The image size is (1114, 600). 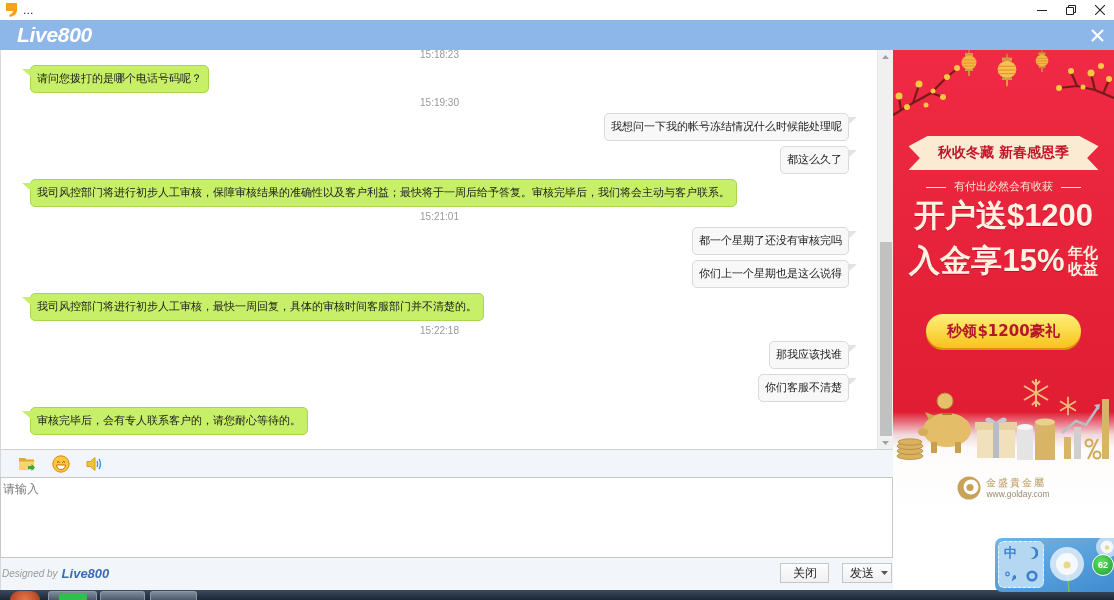 I want to click on timestamp: 15:18:23, so click(x=439, y=55).